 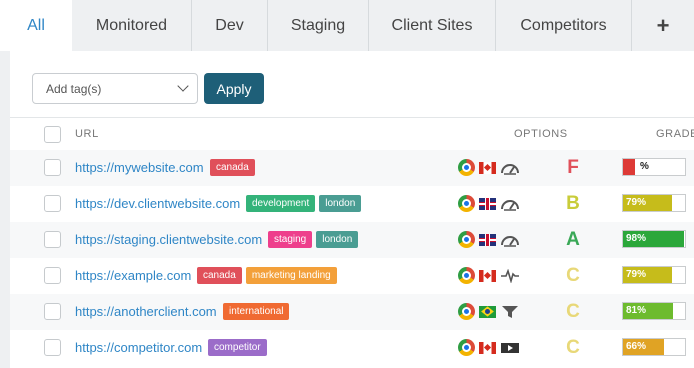 What do you see at coordinates (573, 167) in the screenshot?
I see `grade-letter: F` at bounding box center [573, 167].